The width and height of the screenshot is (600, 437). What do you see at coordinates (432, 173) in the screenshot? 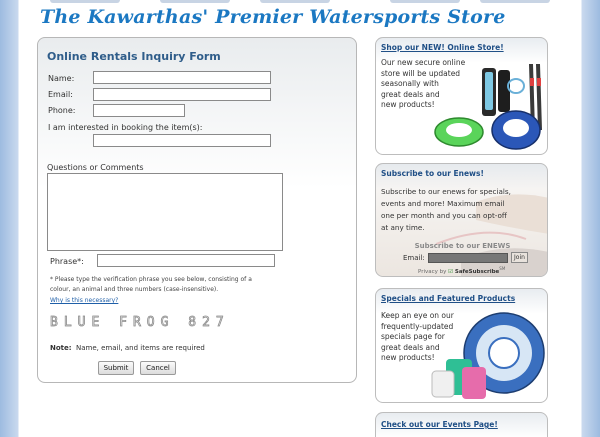
I see `enews-title: Subscribe to our Enews!` at bounding box center [432, 173].